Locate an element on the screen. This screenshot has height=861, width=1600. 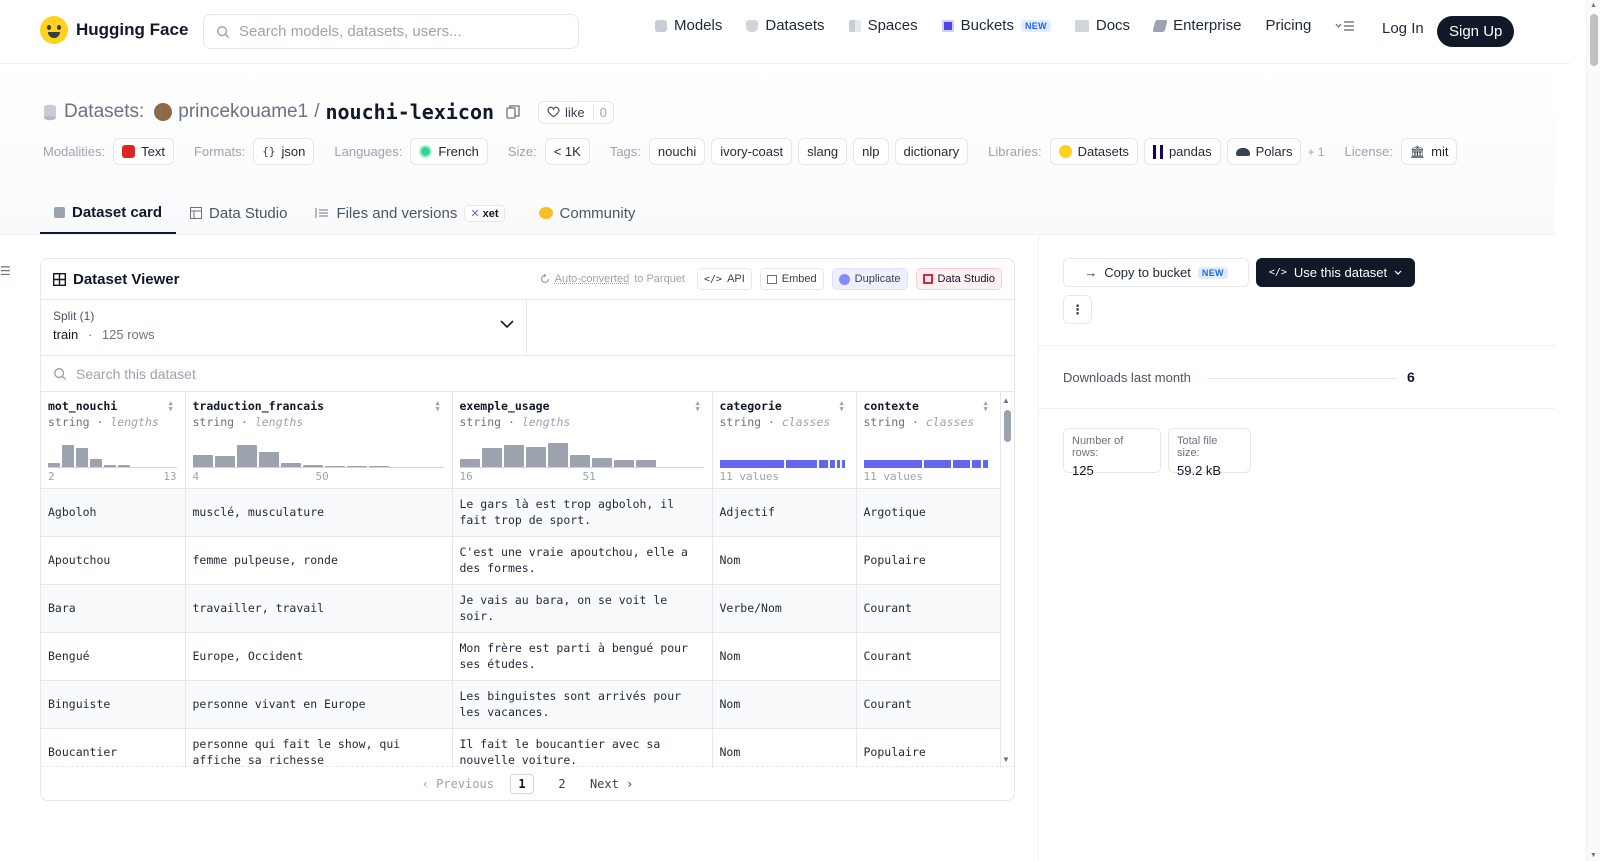
duplicate-button: Duplicate is located at coordinates (869, 279).